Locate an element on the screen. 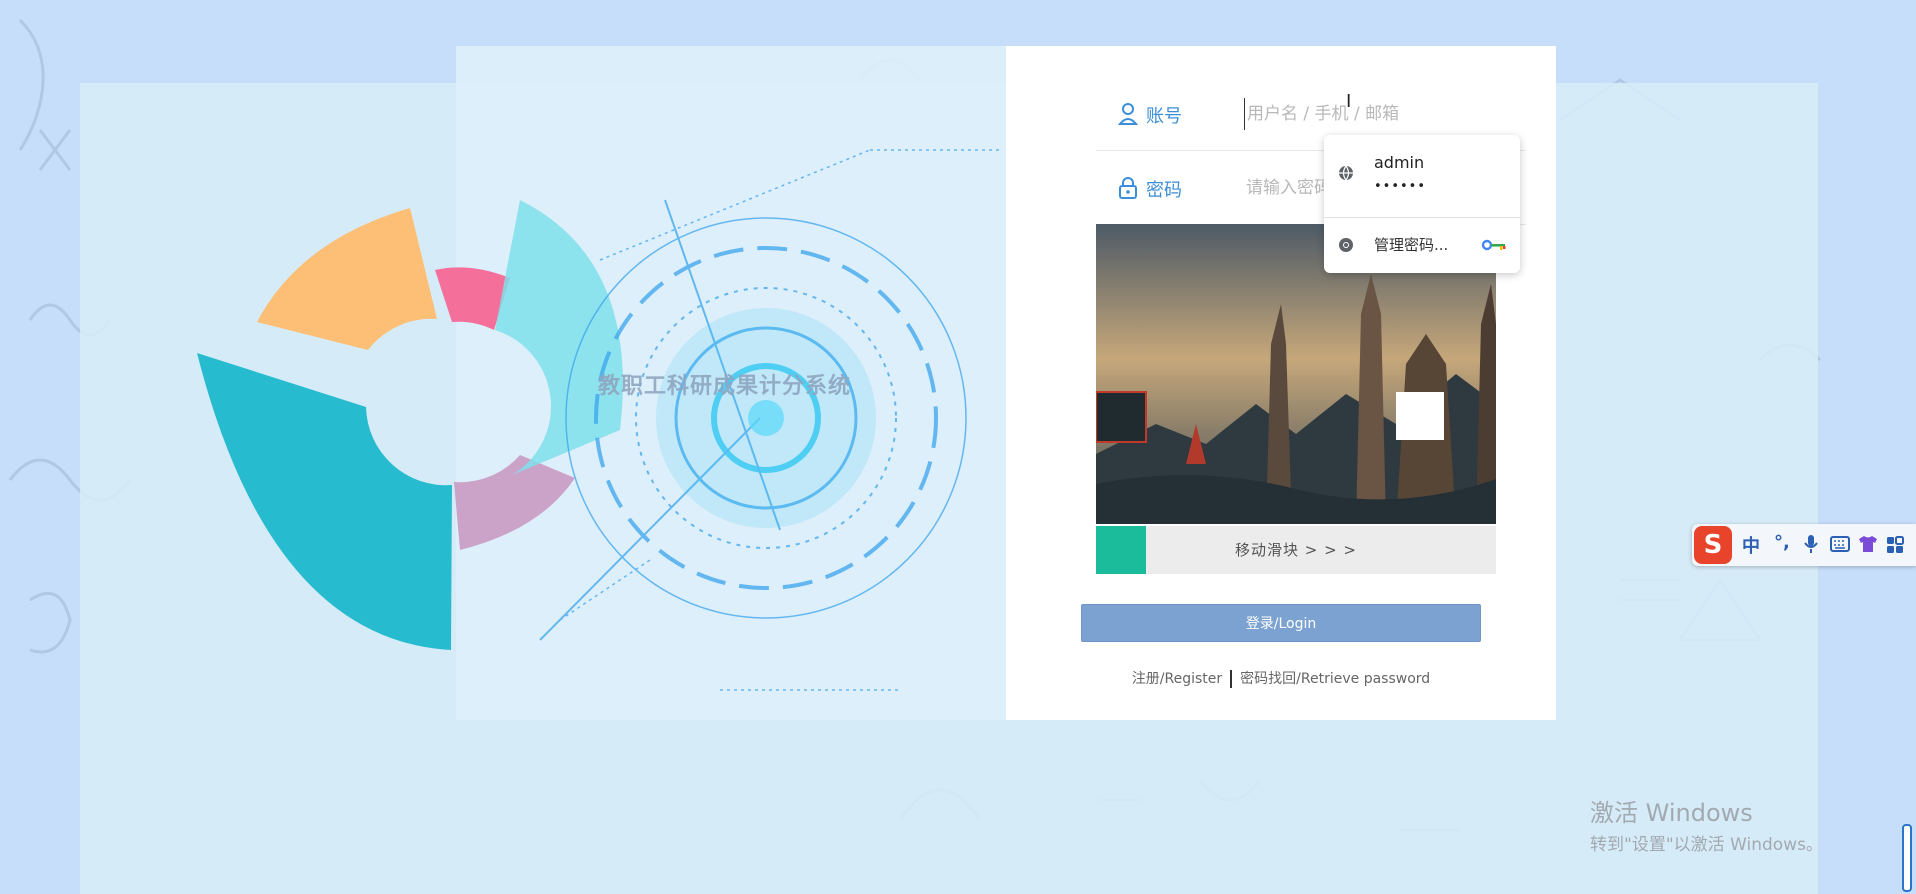 This screenshot has width=1916, height=894. windows-activation-watermark: 激活 Windows 转到"设置"以激活 Windows。 is located at coordinates (1706, 824).